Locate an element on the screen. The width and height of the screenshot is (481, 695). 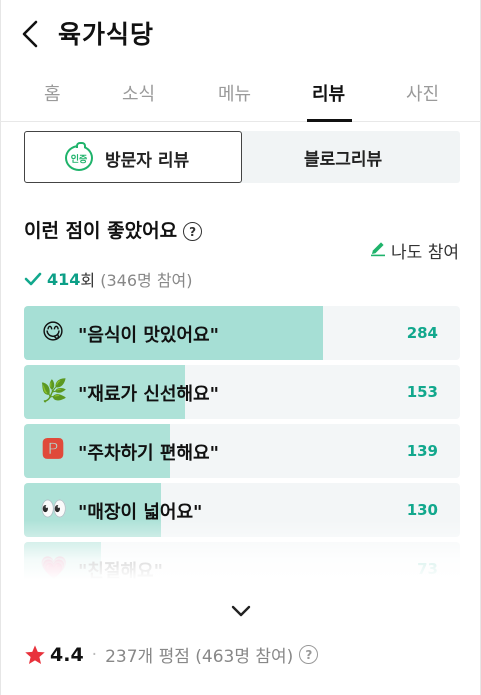
star-icon is located at coordinates (35, 655).